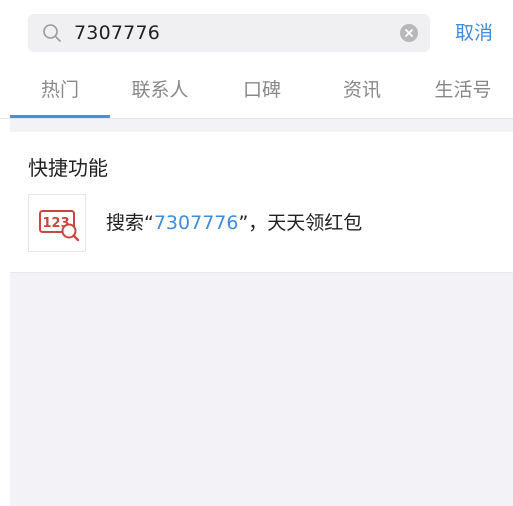 This screenshot has height=506, width=513. I want to click on quick-text-query: 7307776, so click(196, 223).